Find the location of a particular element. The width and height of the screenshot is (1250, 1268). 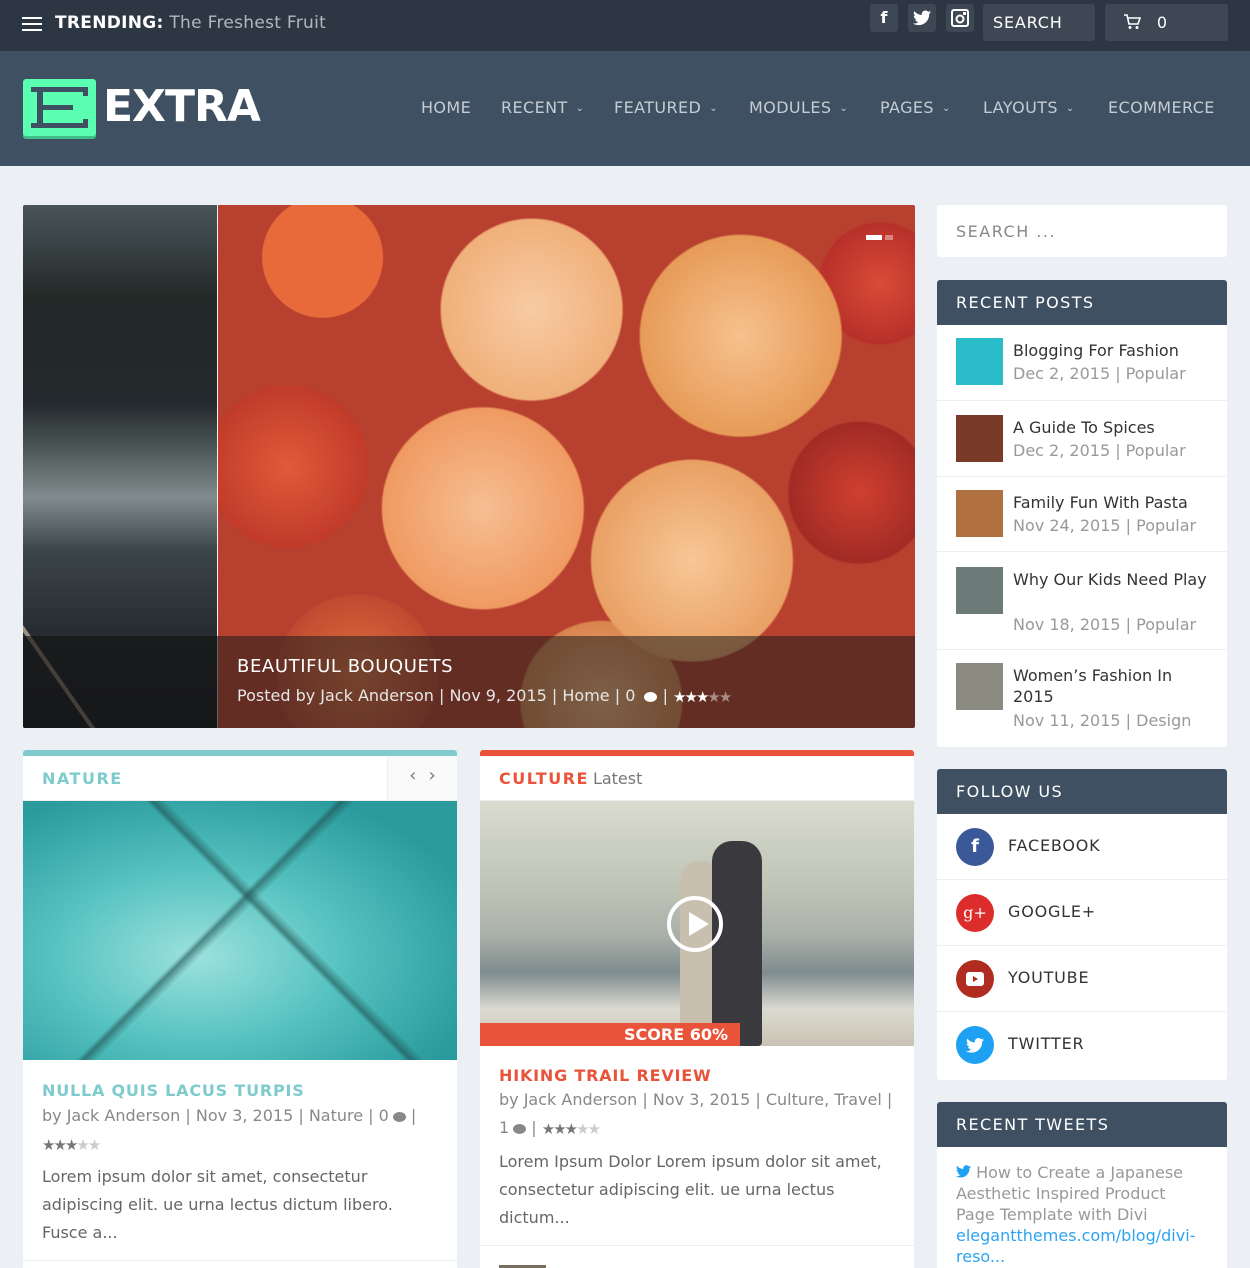

next-arrow-icon: › is located at coordinates (432, 775).